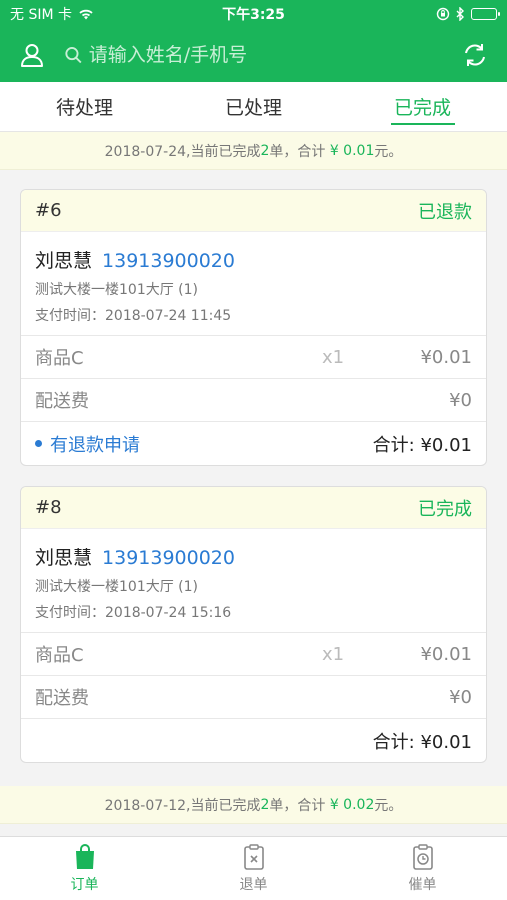 Image resolution: width=507 pixels, height=900 pixels. I want to click on order-card-header: #6 已退款, so click(253, 211).